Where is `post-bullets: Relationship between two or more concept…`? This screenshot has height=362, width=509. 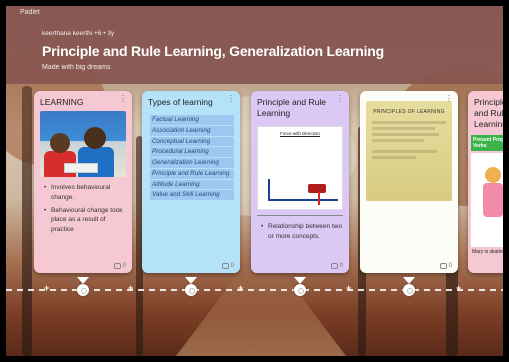
post-bullets: Relationship between two or more concept… is located at coordinates (300, 229).